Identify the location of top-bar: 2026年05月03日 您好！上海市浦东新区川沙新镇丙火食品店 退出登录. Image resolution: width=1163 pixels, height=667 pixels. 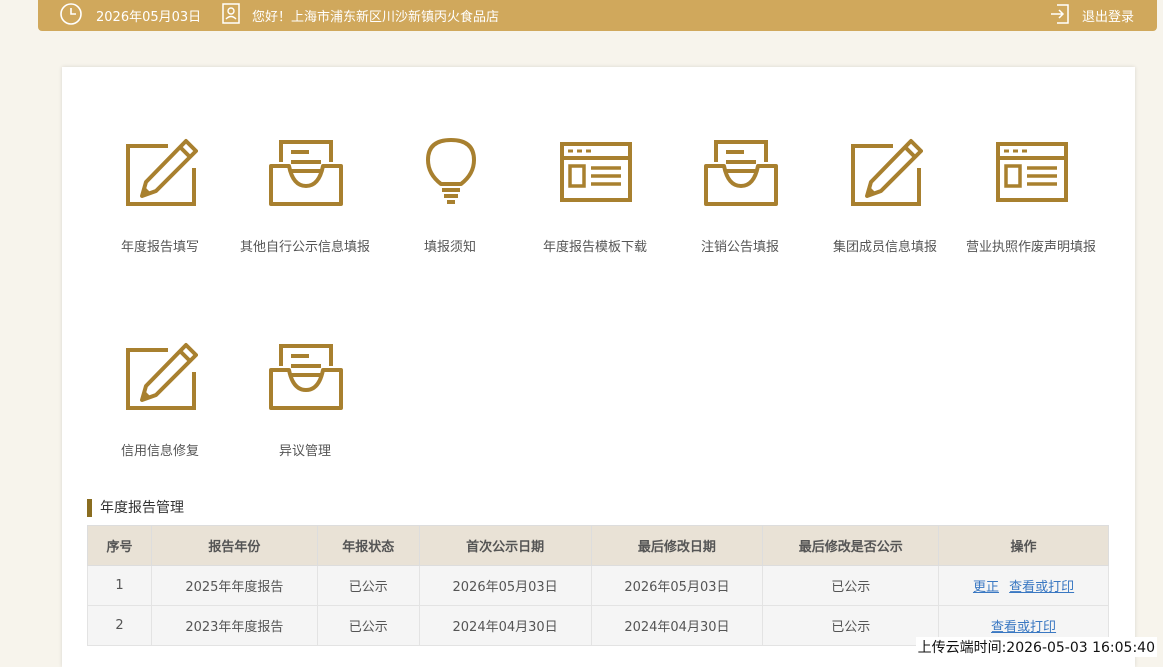
(597, 15).